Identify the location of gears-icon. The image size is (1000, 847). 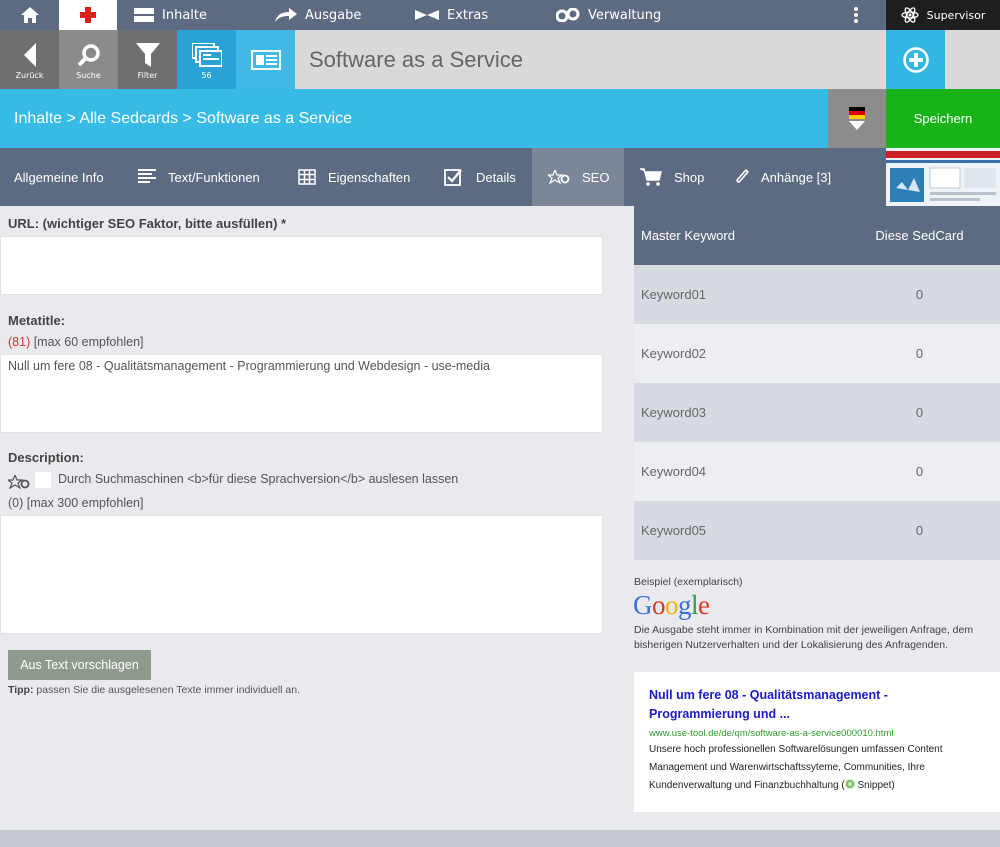
(568, 15).